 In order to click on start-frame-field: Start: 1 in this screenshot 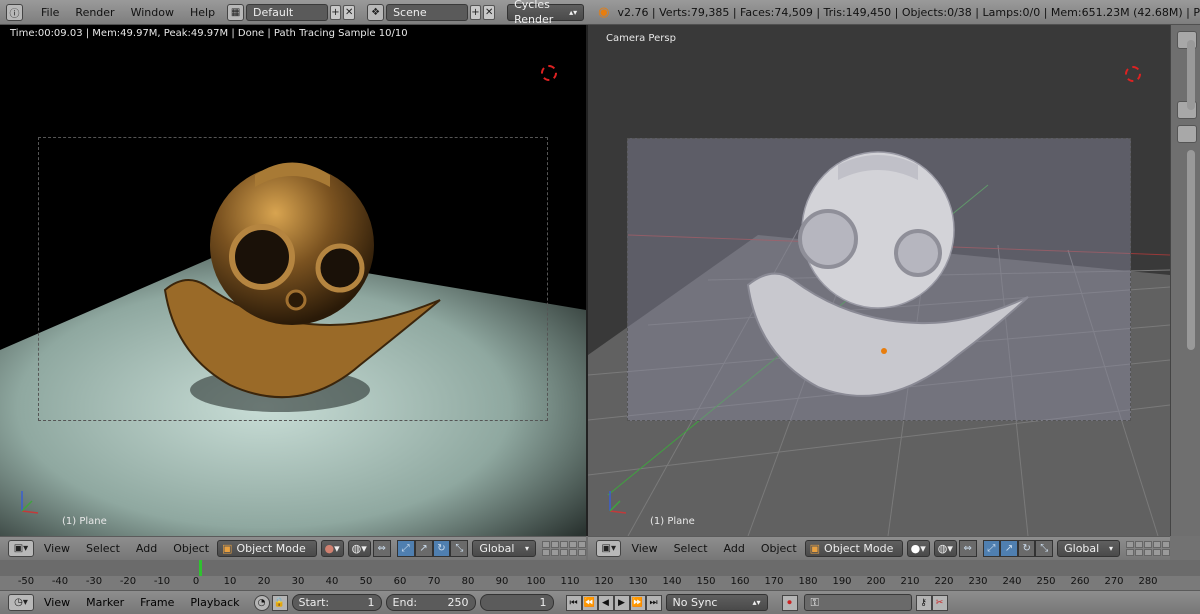, I will do `click(336, 602)`.